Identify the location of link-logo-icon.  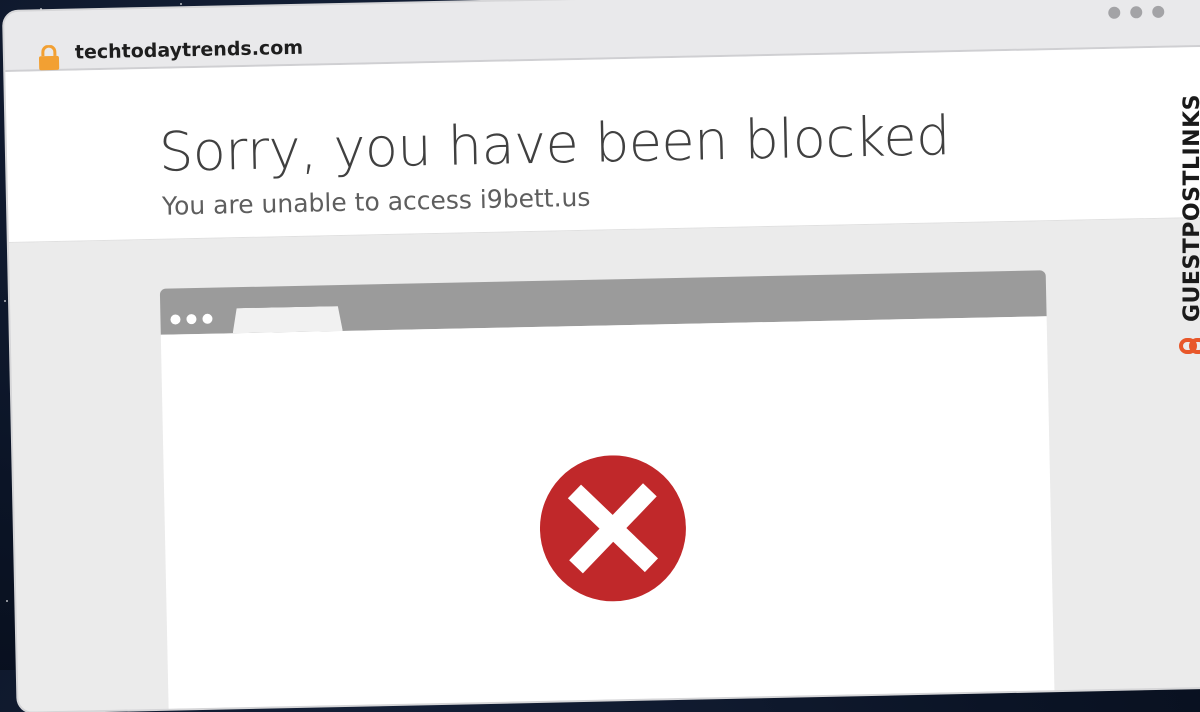
(1189, 346).